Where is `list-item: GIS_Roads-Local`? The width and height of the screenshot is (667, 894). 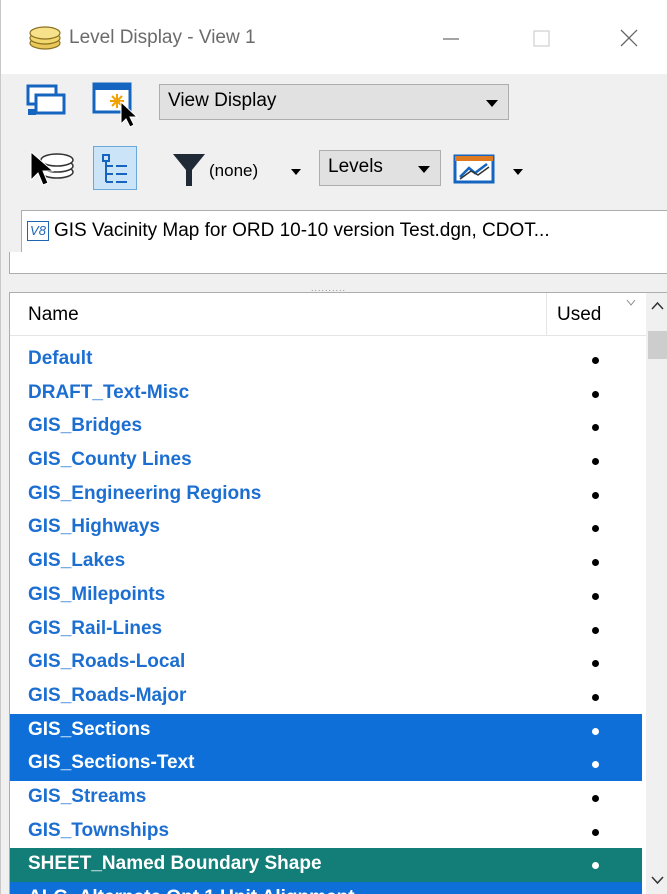 list-item: GIS_Roads-Local is located at coordinates (326, 663).